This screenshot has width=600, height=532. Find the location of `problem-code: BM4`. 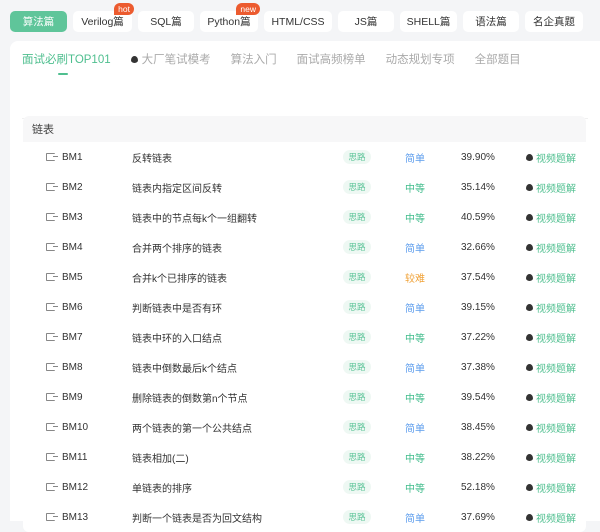

problem-code: BM4 is located at coordinates (72, 247).